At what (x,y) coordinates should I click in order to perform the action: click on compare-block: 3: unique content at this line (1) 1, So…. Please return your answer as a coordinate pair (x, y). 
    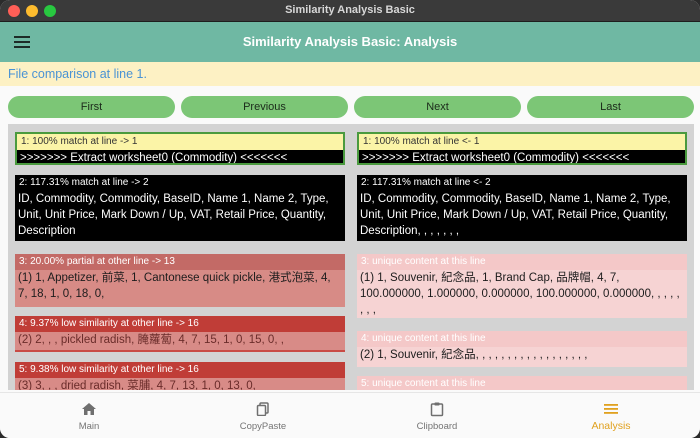
    Looking at the image, I should click on (522, 286).